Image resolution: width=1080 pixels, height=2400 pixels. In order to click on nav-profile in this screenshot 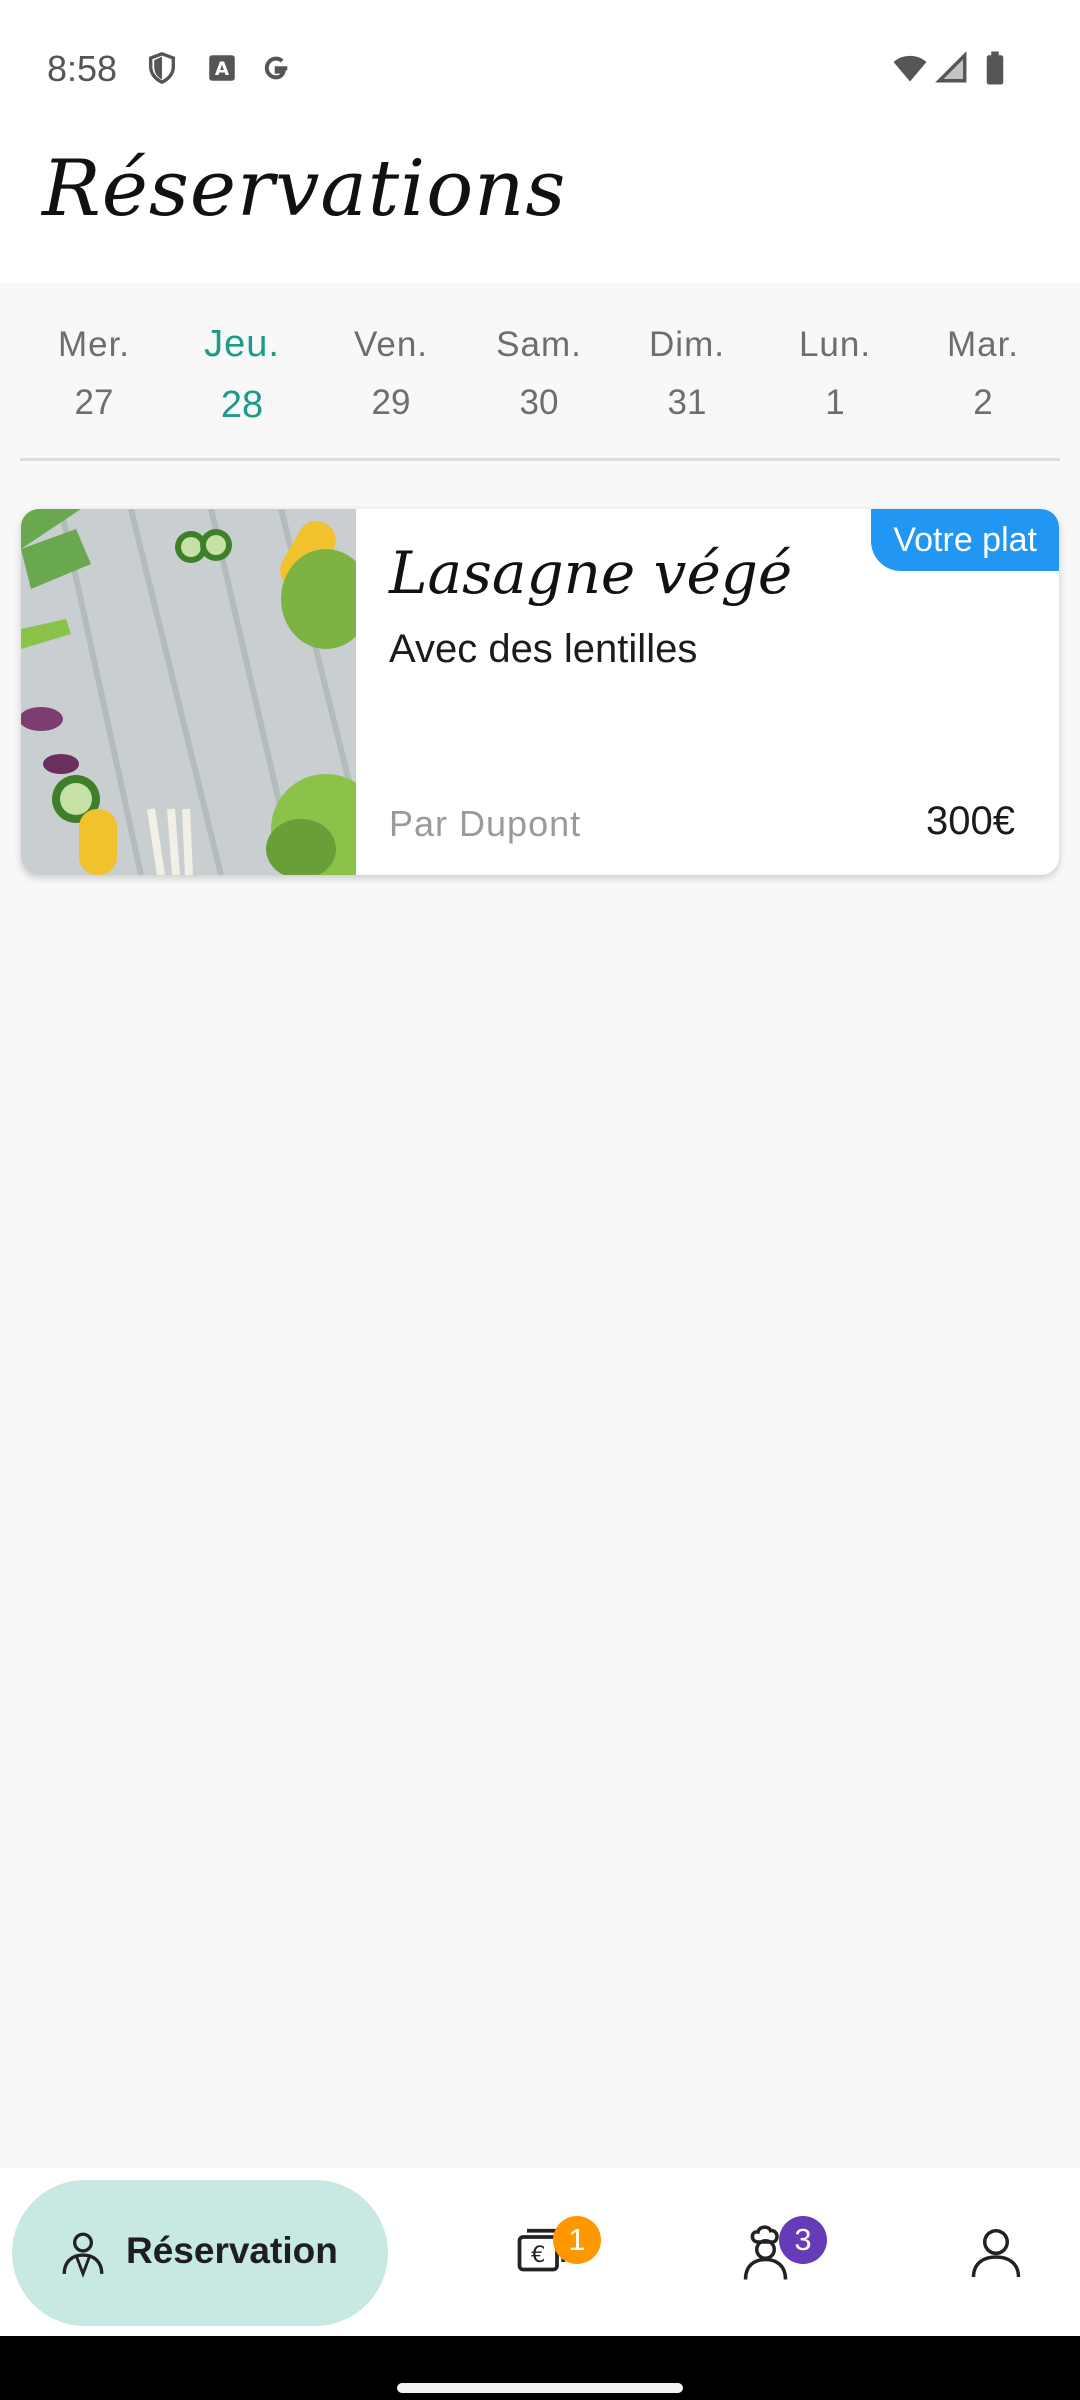, I will do `click(996, 2252)`.